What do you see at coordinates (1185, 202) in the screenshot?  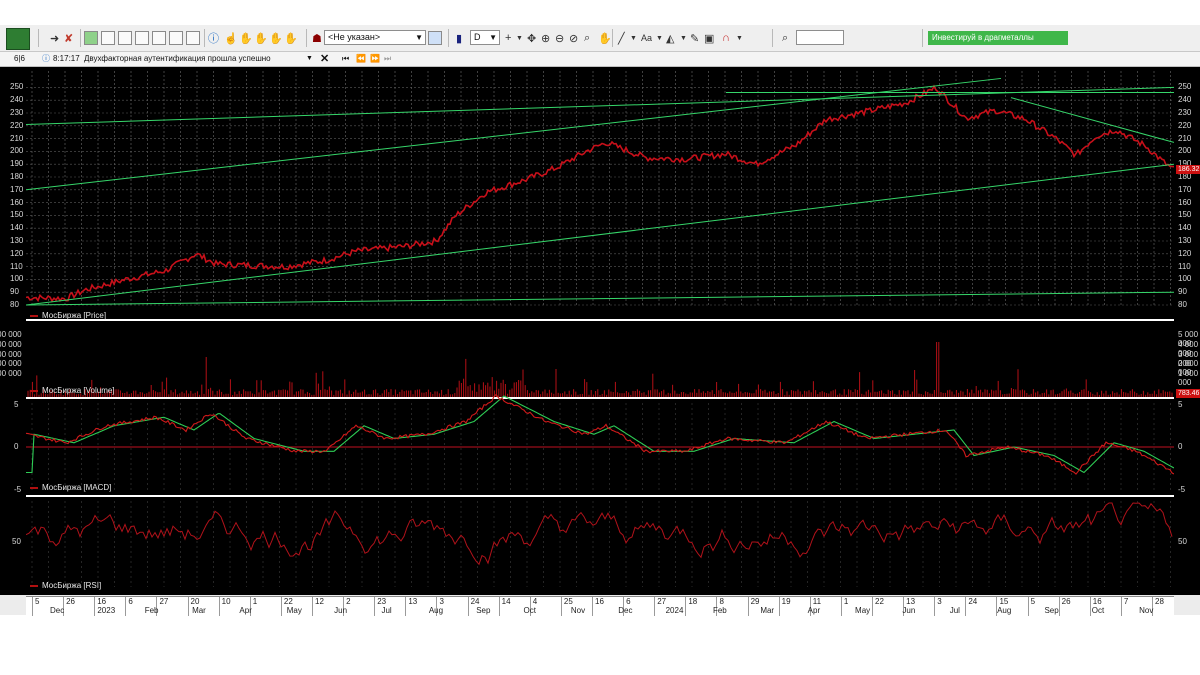 I see `price-axis-label: 160` at bounding box center [1185, 202].